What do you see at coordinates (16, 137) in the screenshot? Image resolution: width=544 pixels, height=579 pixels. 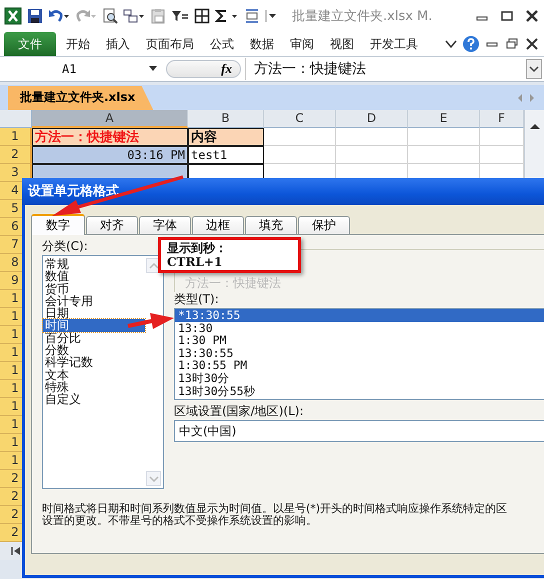 I see `row-header: 1` at bounding box center [16, 137].